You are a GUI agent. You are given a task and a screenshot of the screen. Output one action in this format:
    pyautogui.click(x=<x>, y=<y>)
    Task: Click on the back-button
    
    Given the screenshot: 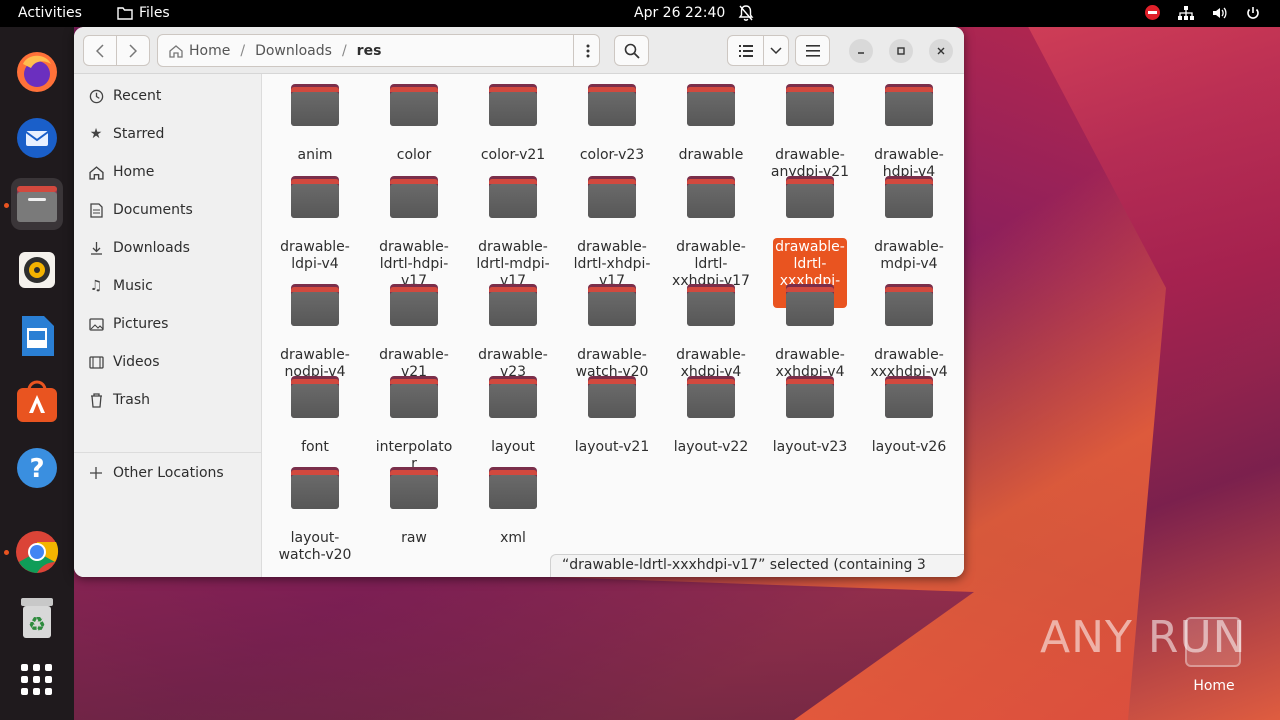 What is the action you would take?
    pyautogui.click(x=100, y=50)
    